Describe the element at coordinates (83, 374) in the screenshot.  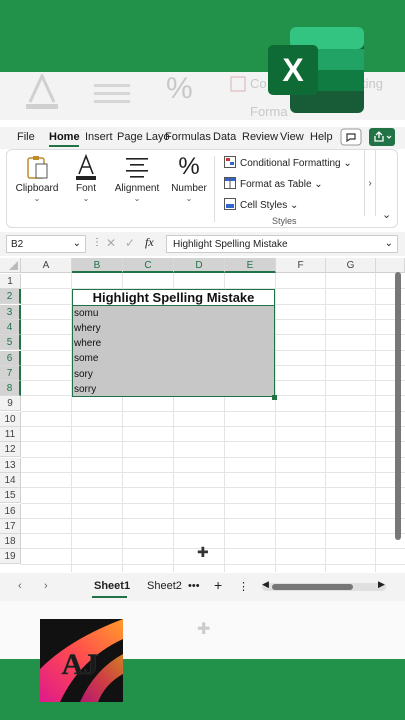
I see `cell-b7: sory` at that location.